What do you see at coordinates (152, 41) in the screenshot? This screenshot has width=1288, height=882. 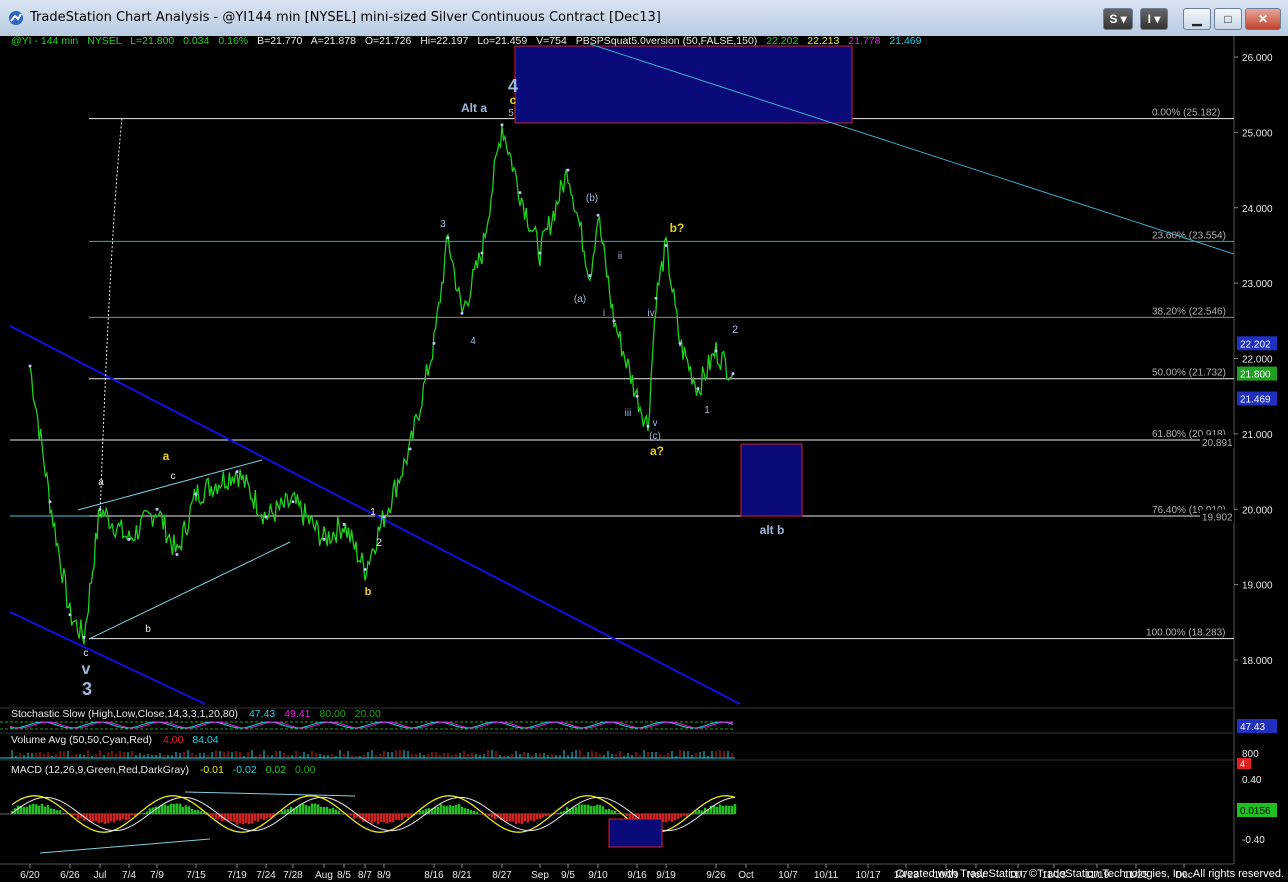 I see `header-last: L=21.800` at bounding box center [152, 41].